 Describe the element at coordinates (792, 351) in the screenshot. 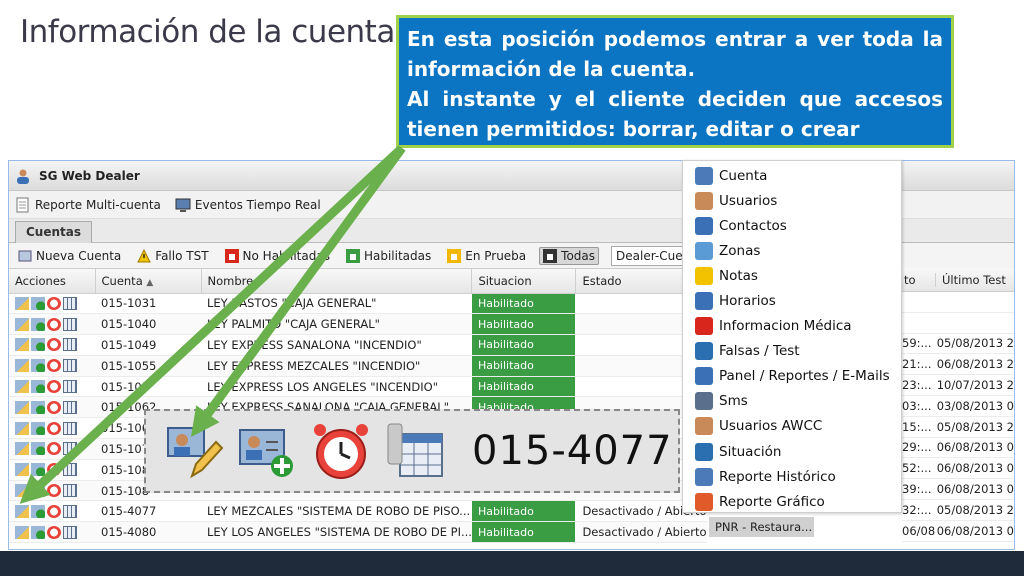

I see `context-menu-item: Falsas / Test` at that location.